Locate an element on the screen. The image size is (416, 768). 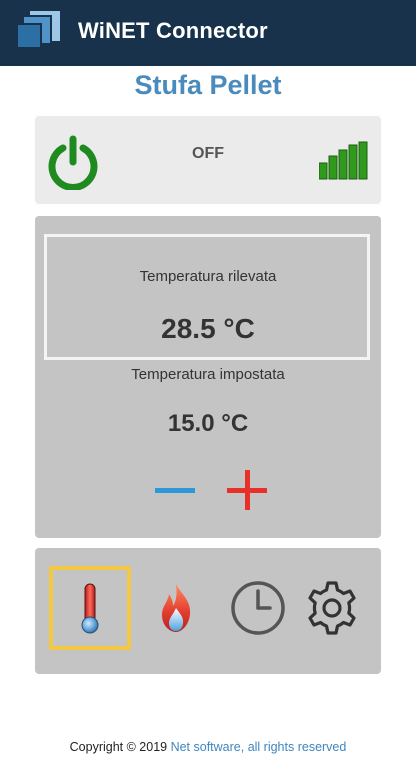
thermometer-icon is located at coordinates (90, 608).